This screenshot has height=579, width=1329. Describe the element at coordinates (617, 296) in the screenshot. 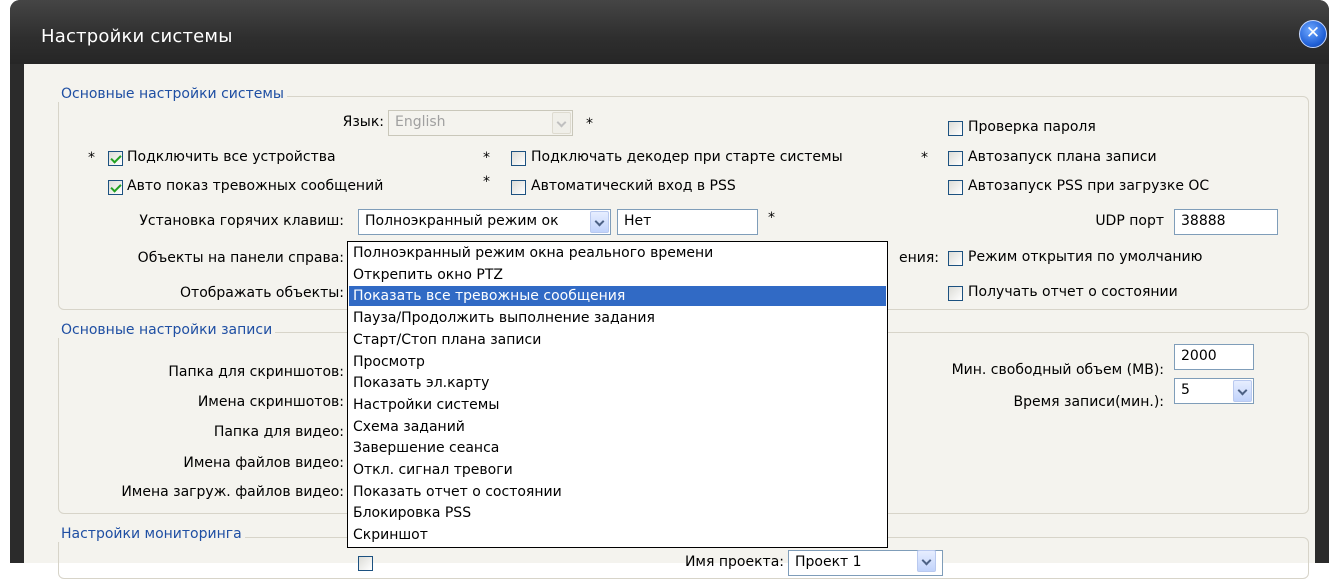

I see `dropdown-option: Показать все тревожные сообщения` at that location.